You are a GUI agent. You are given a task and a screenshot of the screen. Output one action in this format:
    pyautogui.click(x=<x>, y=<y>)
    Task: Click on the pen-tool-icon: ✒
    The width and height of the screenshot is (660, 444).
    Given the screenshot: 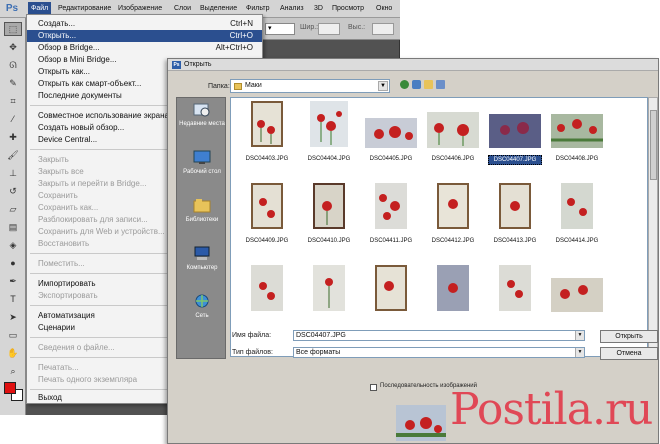 What is the action you would take?
    pyautogui.click(x=13, y=281)
    